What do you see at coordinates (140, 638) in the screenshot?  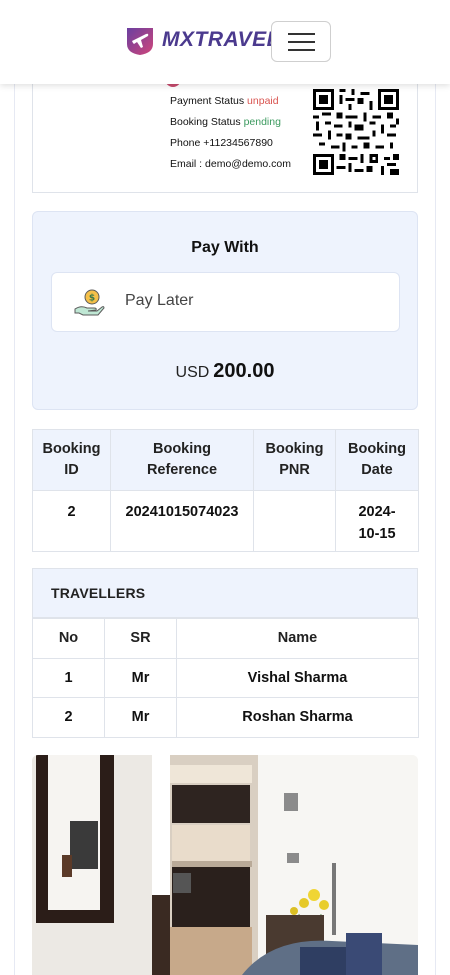 I see `header-sr: SR` at bounding box center [140, 638].